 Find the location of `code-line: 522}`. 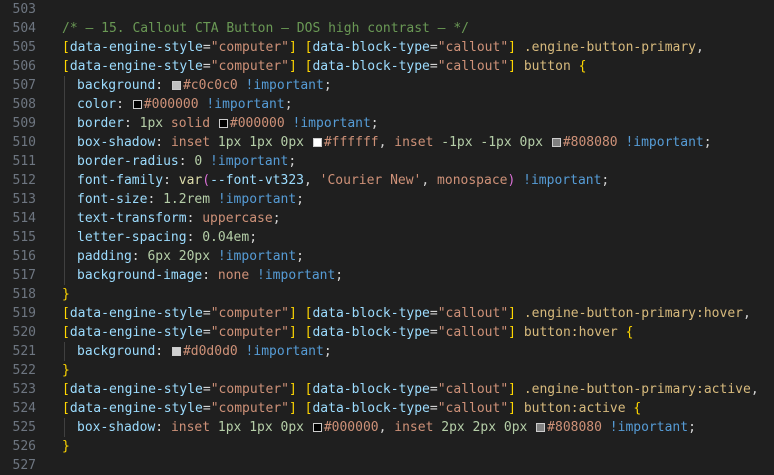

code-line: 522} is located at coordinates (387, 370).